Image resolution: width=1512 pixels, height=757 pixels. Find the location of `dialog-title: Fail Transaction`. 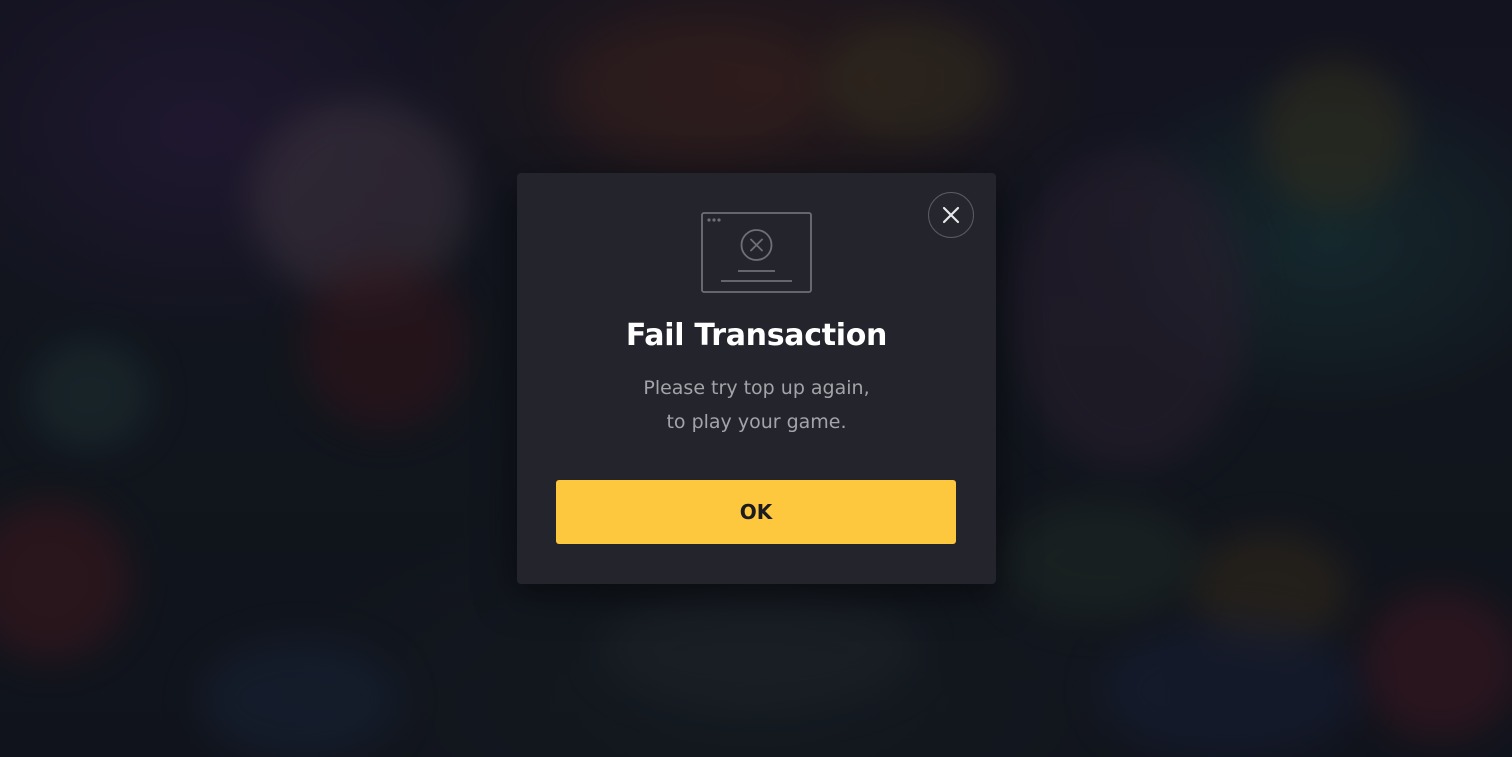

dialog-title: Fail Transaction is located at coordinates (756, 335).